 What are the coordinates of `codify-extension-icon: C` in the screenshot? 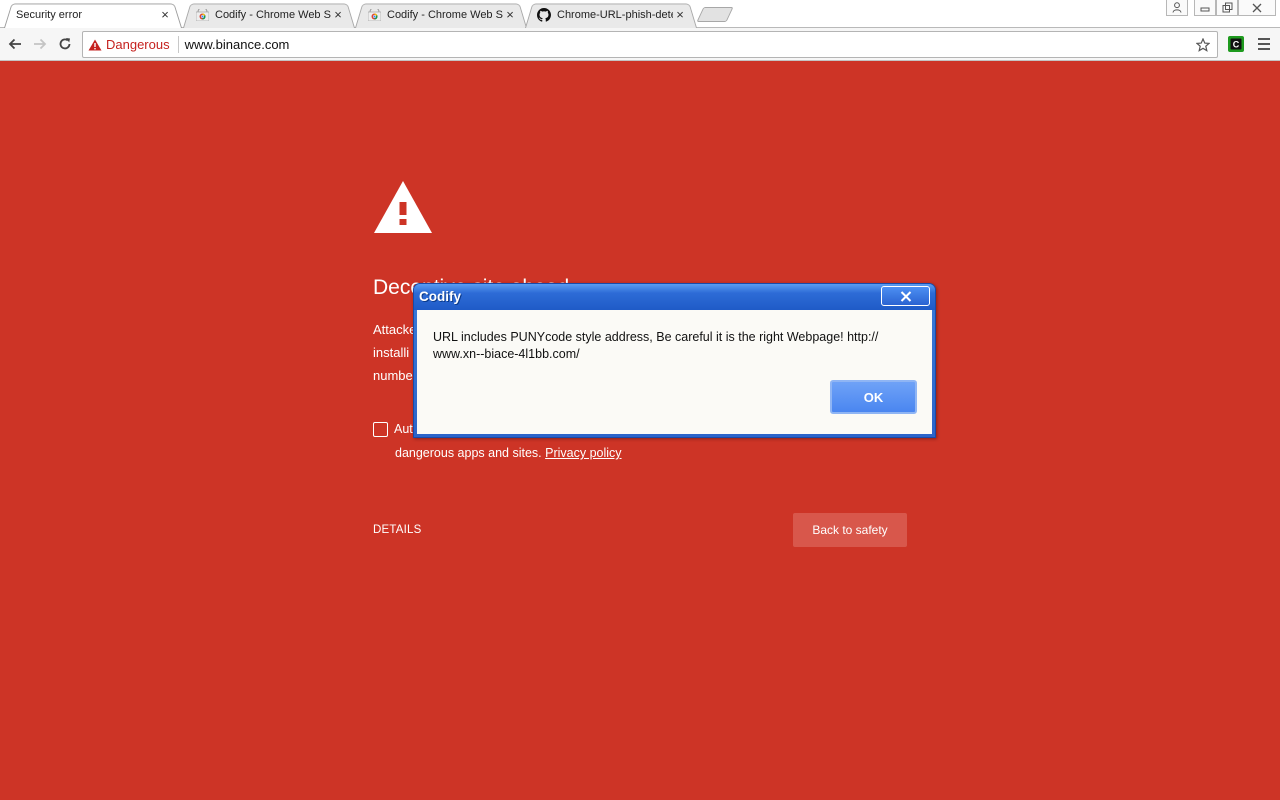 It's located at (1236, 44).